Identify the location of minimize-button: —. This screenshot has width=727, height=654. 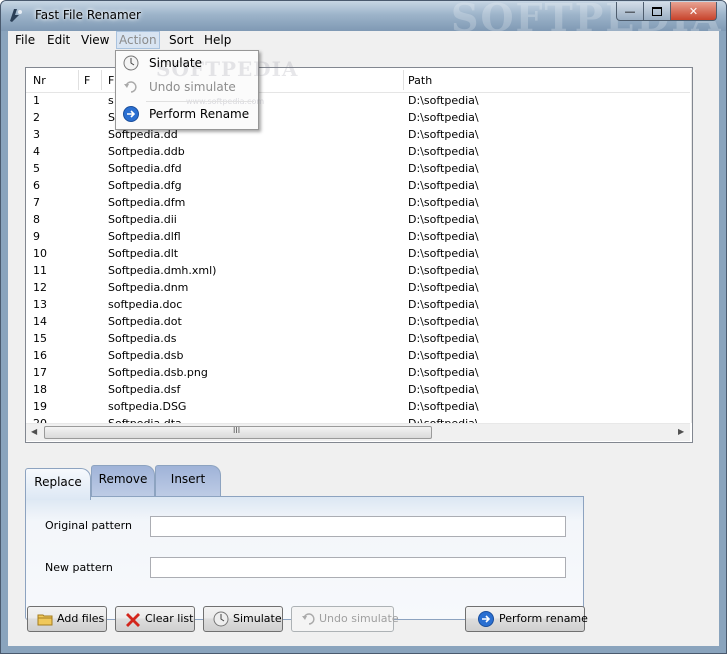
(630, 11).